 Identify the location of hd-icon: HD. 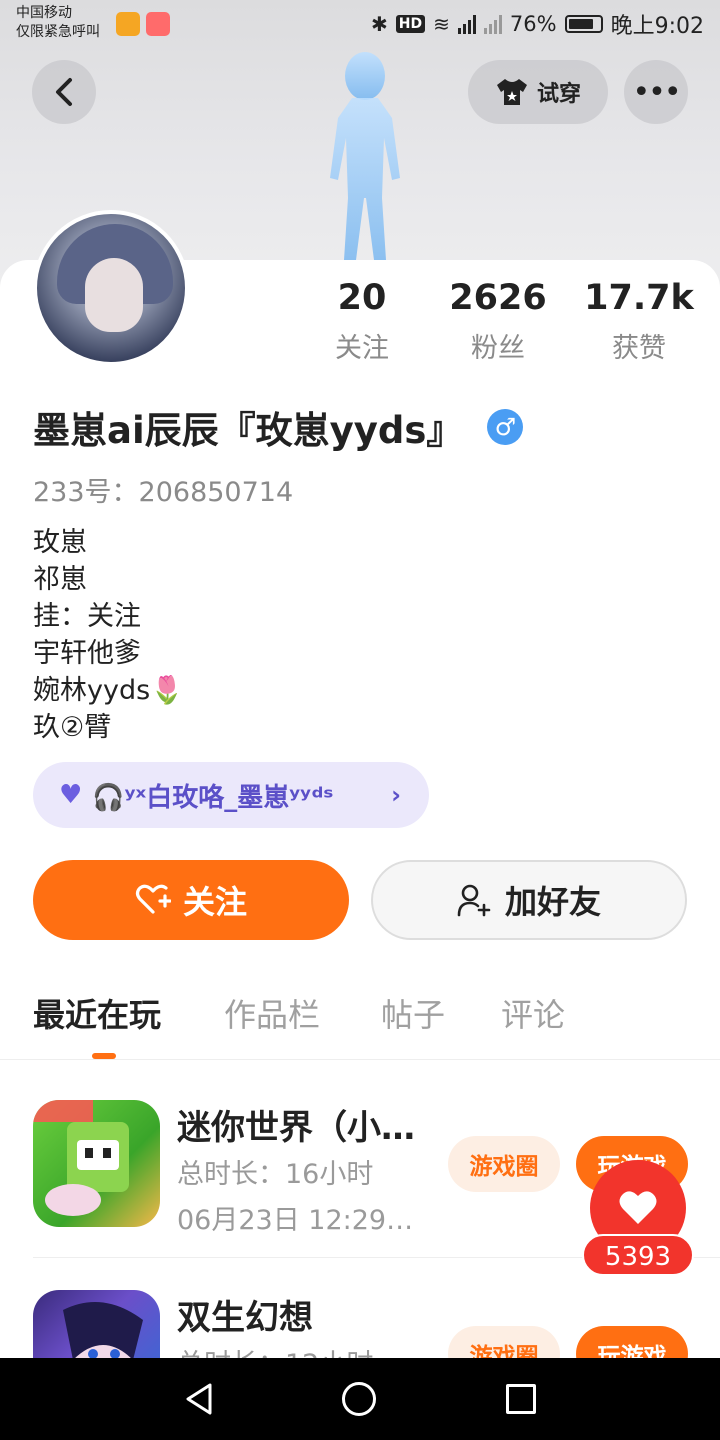
(410, 24).